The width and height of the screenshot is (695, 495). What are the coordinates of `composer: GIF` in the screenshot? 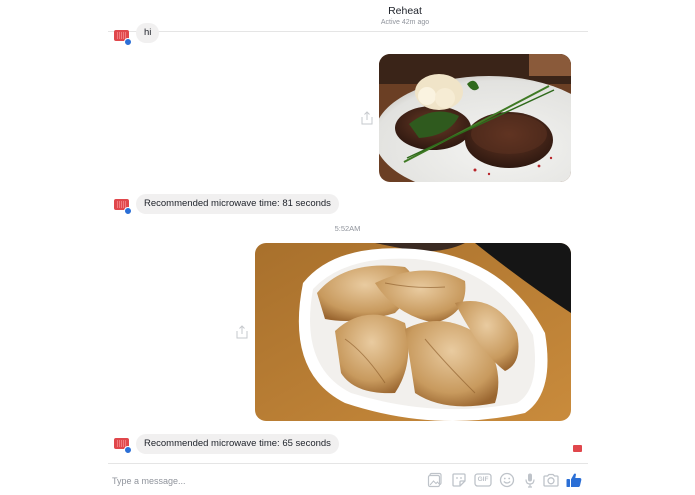 It's located at (348, 479).